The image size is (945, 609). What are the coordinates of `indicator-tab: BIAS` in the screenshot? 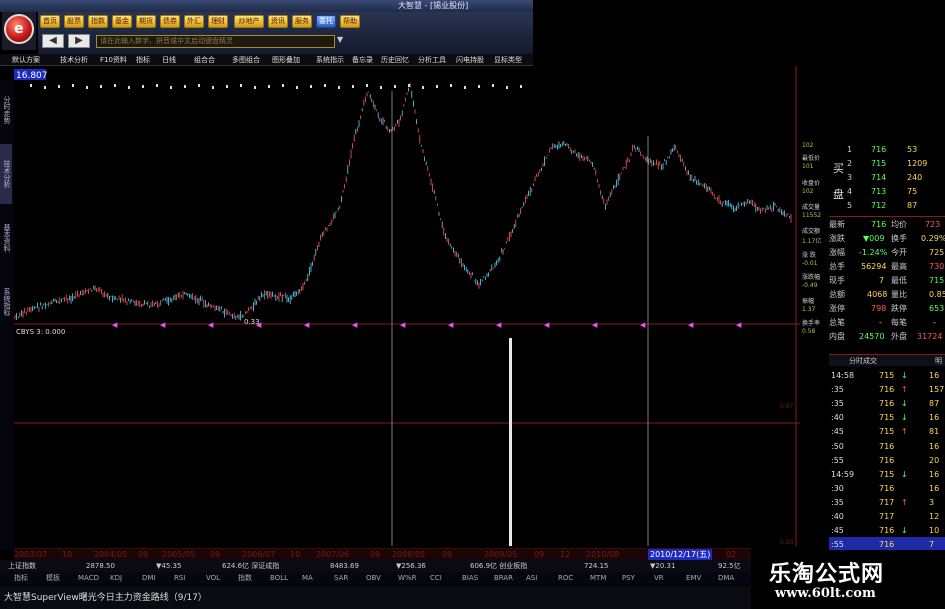 It's located at (470, 578).